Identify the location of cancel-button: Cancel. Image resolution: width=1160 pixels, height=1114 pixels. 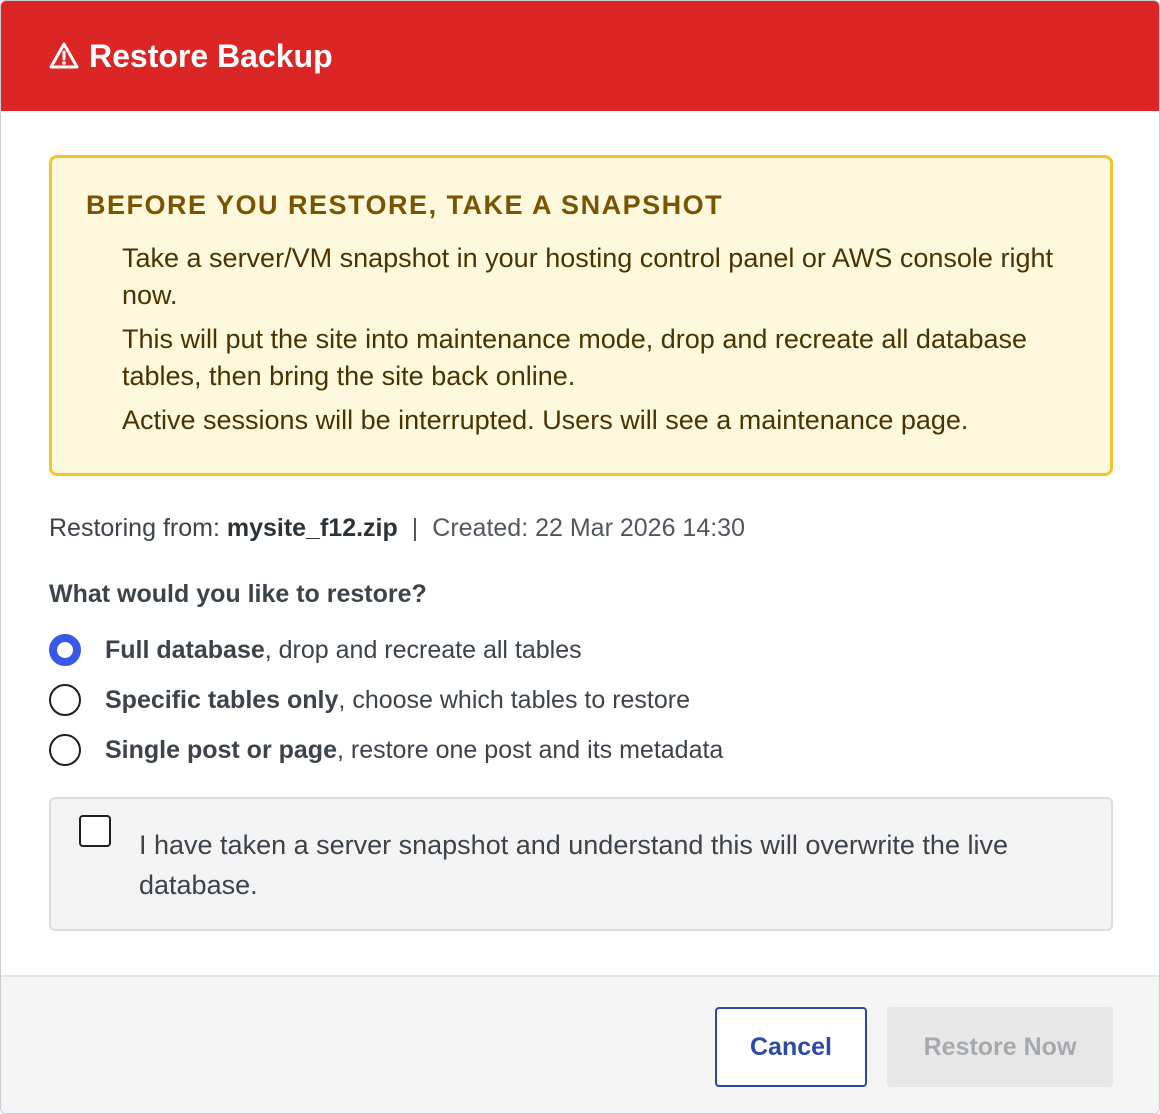
(791, 1047).